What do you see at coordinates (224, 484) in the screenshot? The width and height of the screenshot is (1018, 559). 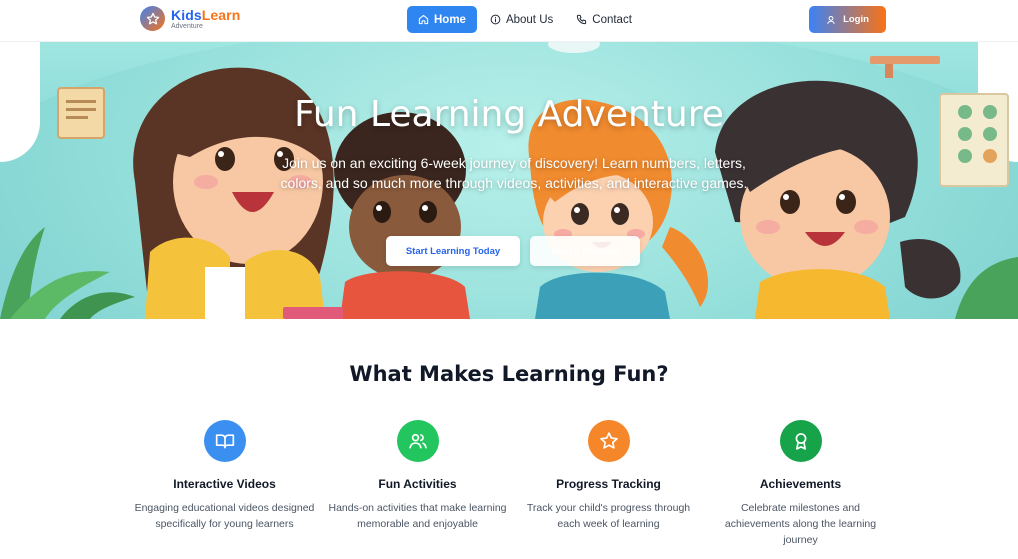 I see `feature-title: Interactive Videos` at bounding box center [224, 484].